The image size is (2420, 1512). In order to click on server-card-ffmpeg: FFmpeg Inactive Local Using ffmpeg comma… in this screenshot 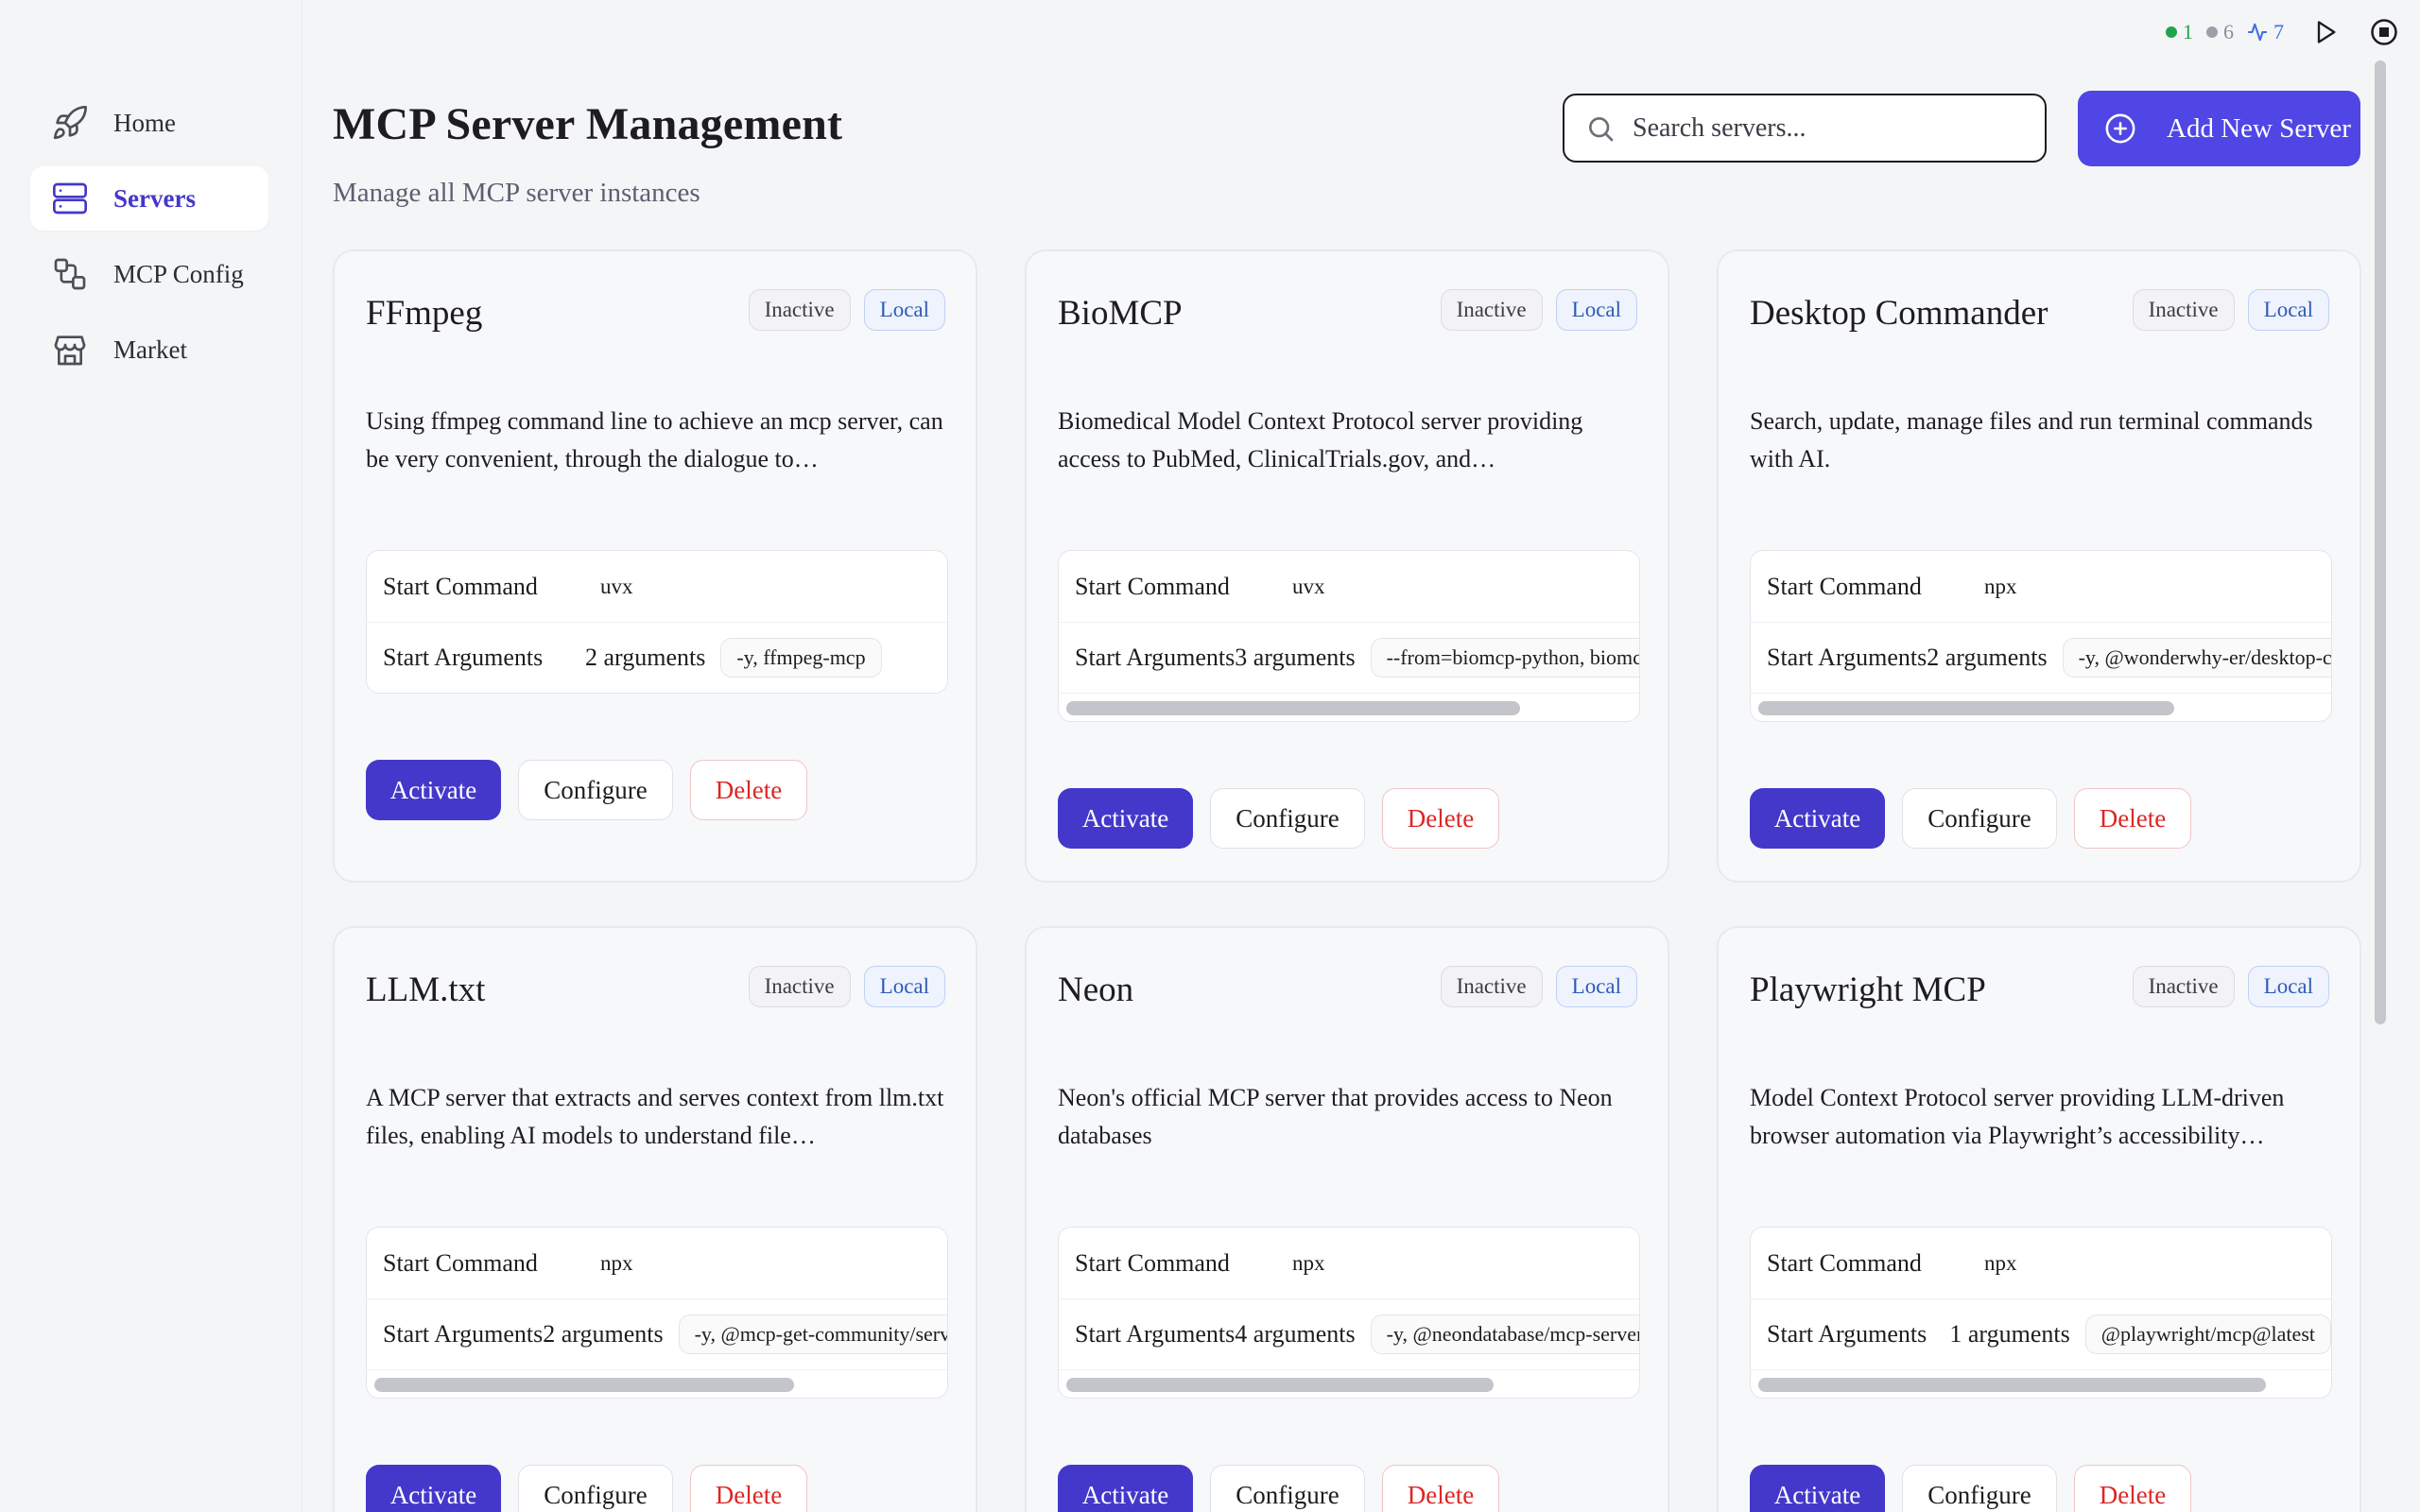, I will do `click(655, 566)`.